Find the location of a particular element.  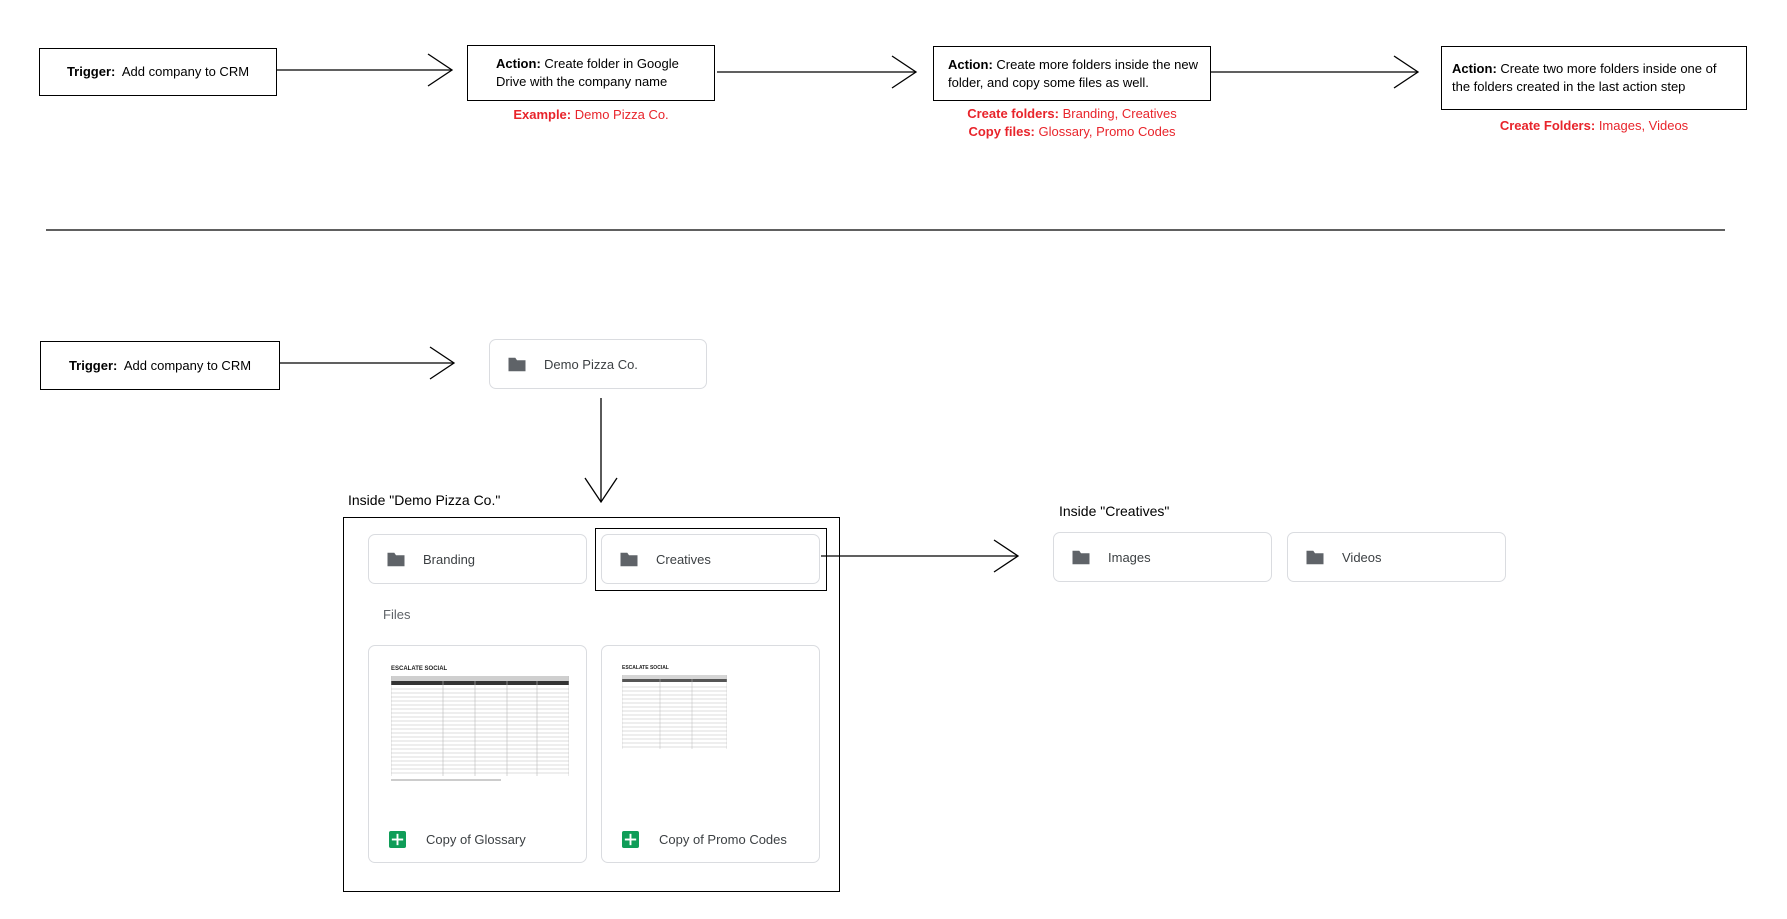

top-action2-bold: Action: is located at coordinates (970, 64).